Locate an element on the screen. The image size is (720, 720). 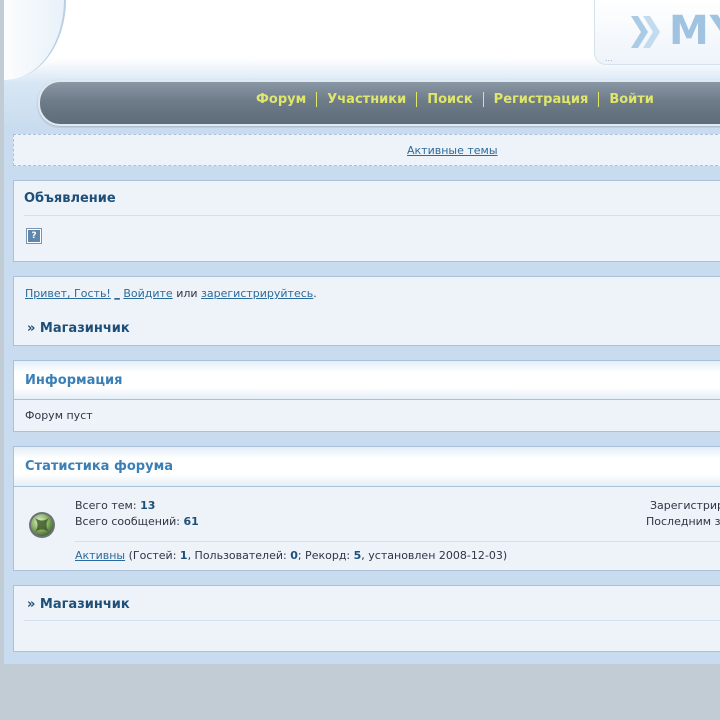
nav-item-register: Регистрация is located at coordinates (540, 99).